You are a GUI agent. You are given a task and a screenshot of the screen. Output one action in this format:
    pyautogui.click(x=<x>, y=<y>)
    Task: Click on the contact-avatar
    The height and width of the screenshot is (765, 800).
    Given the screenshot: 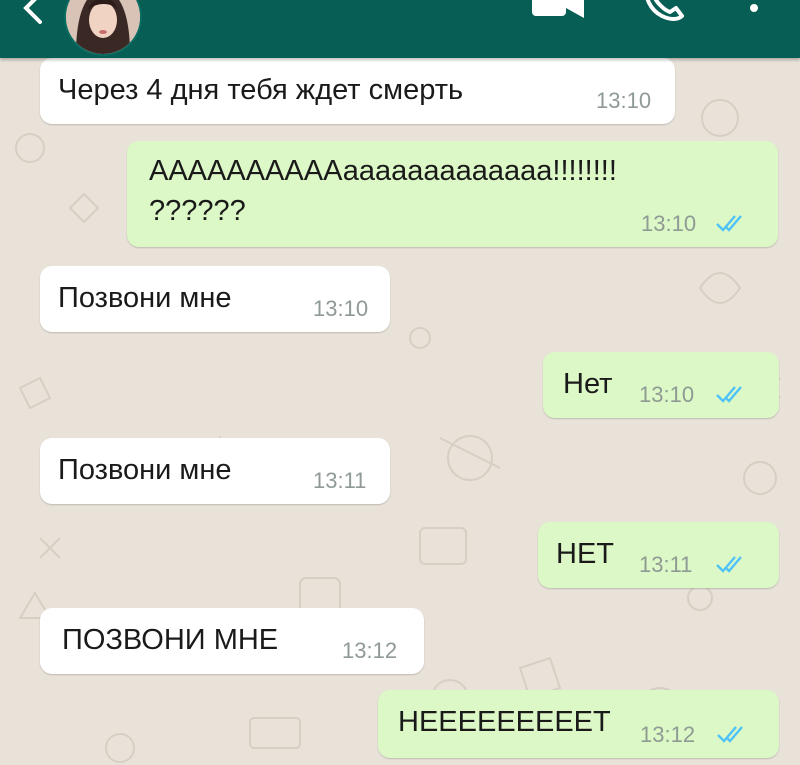 What is the action you would take?
    pyautogui.click(x=103, y=28)
    